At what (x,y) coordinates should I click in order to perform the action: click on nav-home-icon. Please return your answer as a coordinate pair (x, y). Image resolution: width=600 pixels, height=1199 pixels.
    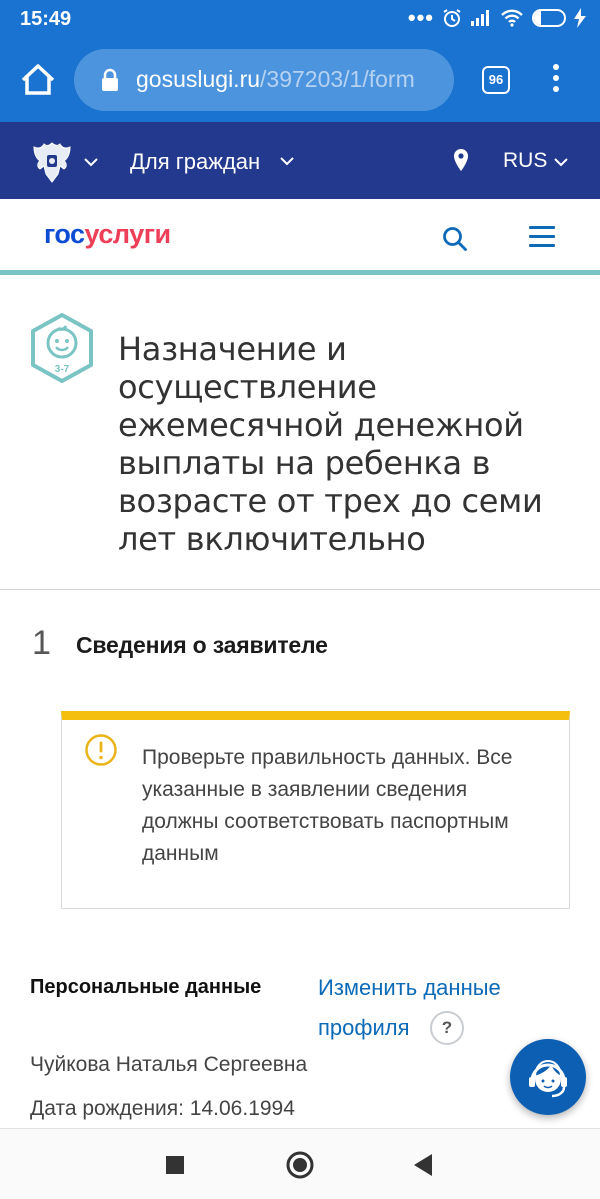
    Looking at the image, I should click on (300, 1165).